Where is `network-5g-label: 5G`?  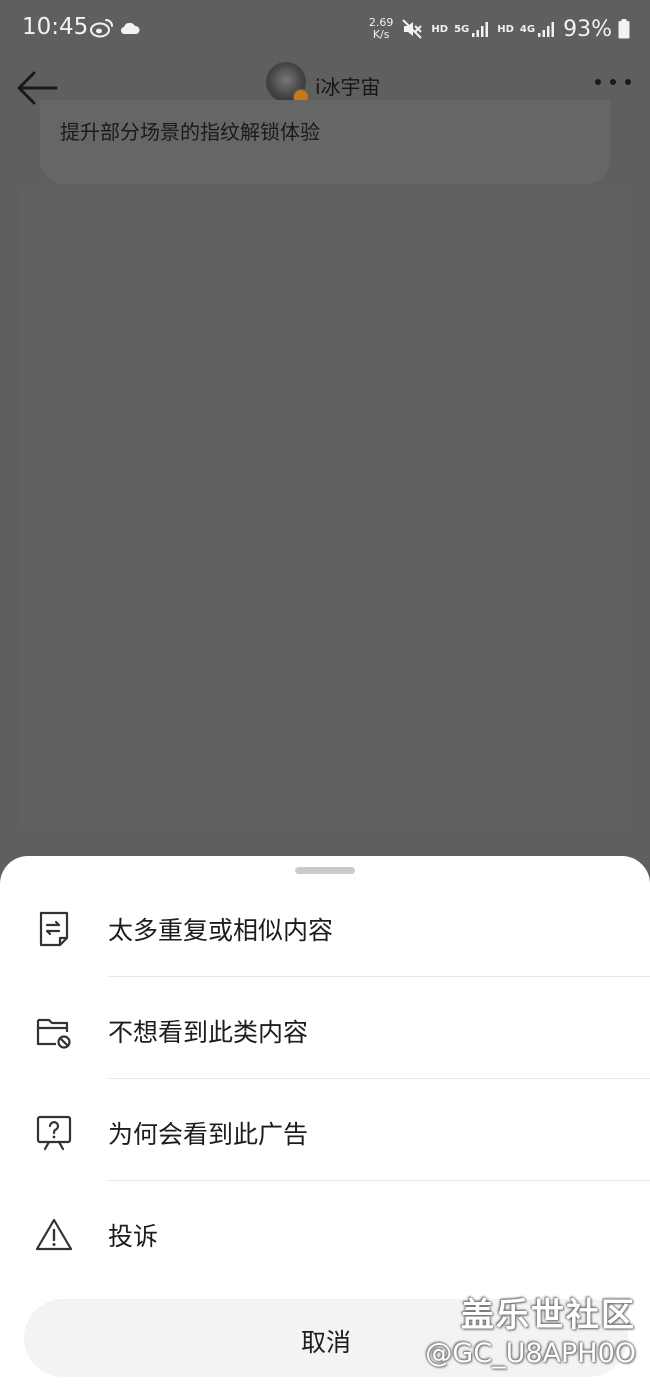 network-5g-label: 5G is located at coordinates (462, 29).